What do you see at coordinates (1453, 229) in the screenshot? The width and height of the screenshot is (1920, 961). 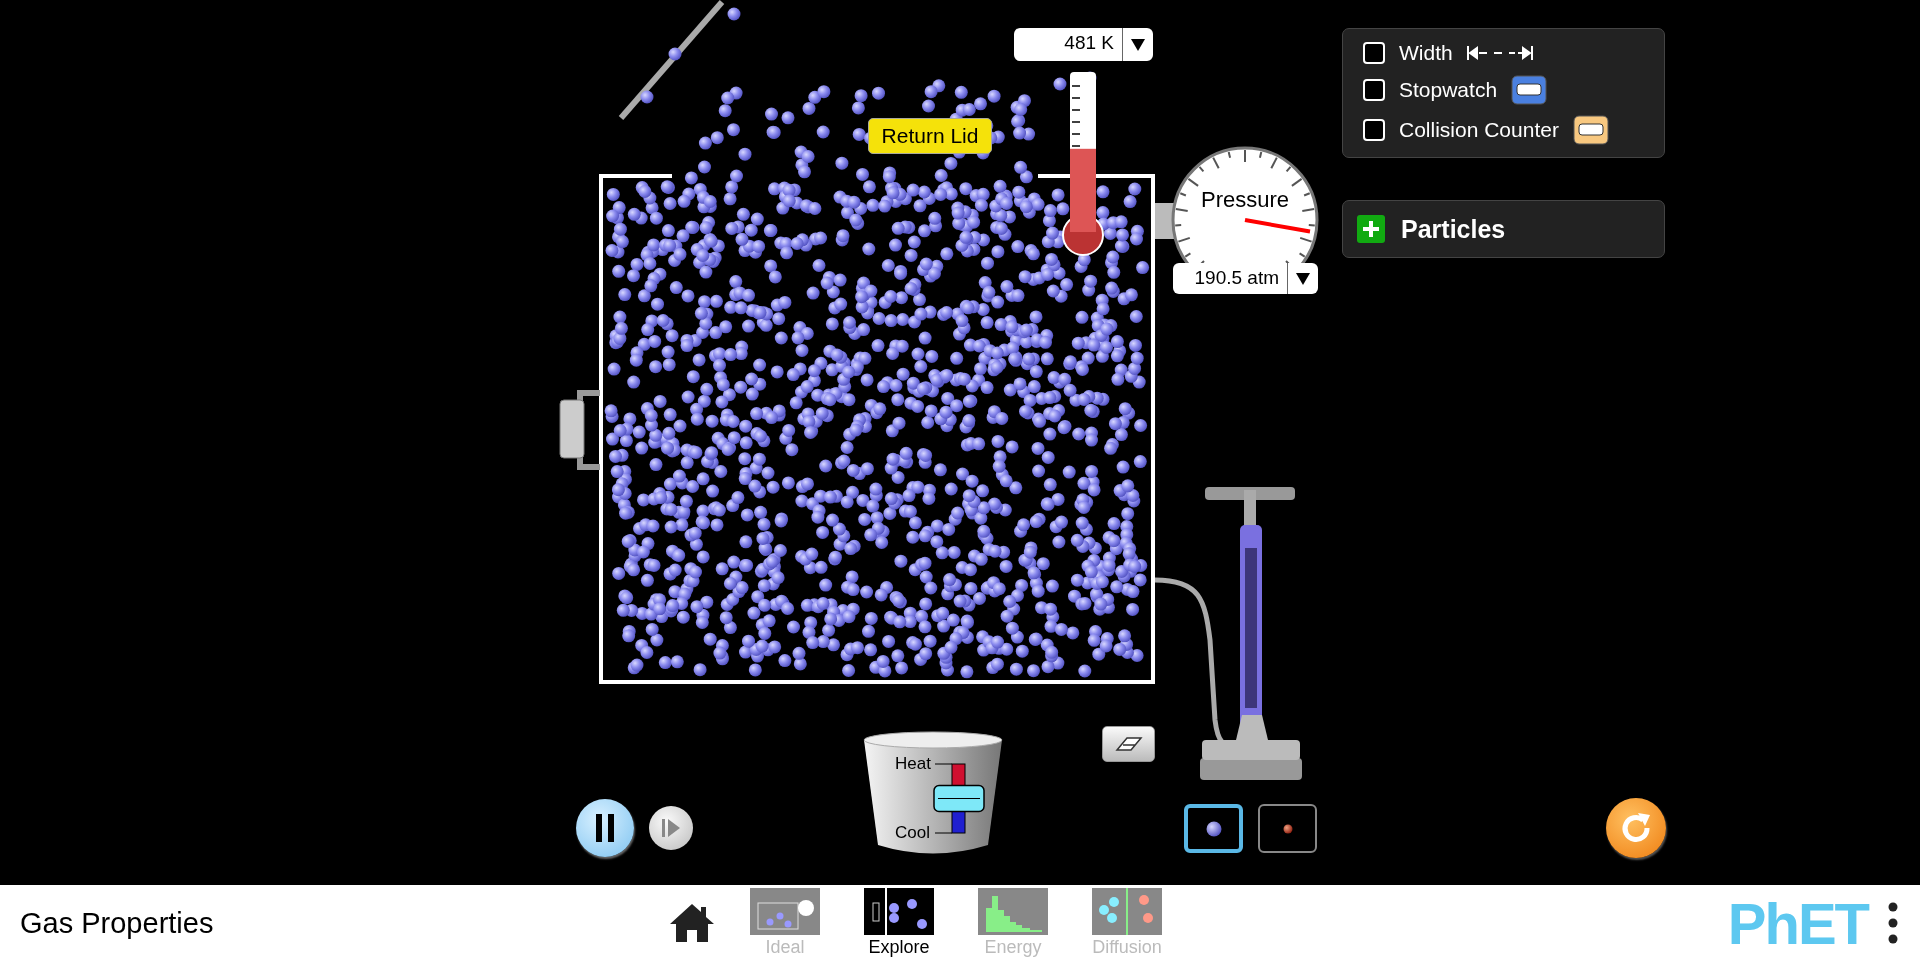 I see `panel-title: Particles` at bounding box center [1453, 229].